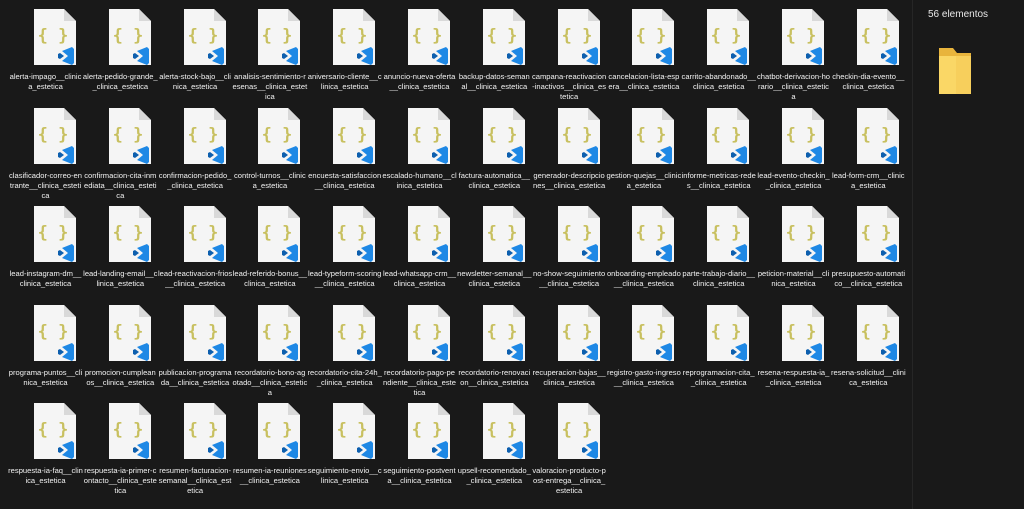  What do you see at coordinates (643, 377) in the screenshot?
I see `file-name: registro-gasto-ingreso__clinica_estetica` at bounding box center [643, 377].